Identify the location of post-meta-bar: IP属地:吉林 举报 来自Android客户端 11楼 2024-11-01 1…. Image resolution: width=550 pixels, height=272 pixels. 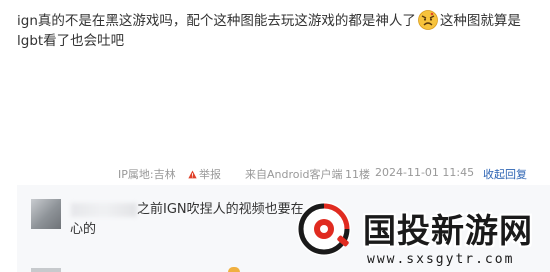
(275, 174).